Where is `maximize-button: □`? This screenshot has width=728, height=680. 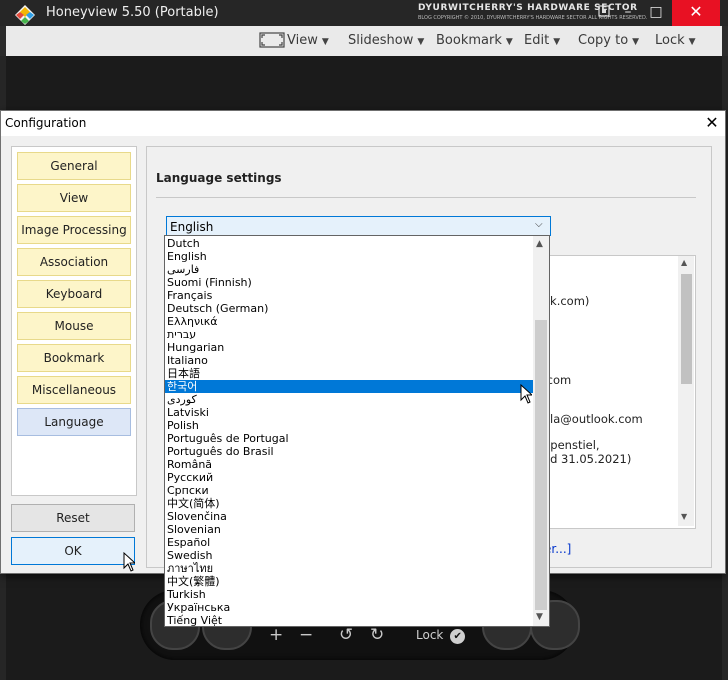 maximize-button: □ is located at coordinates (656, 12).